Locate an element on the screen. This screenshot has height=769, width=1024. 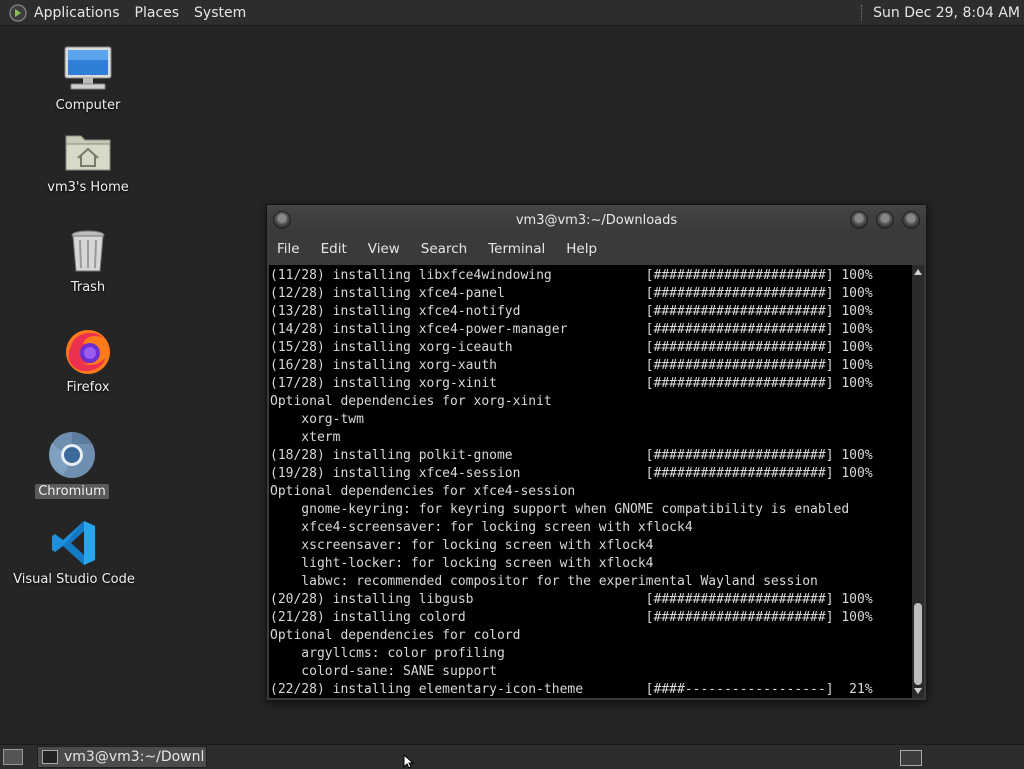
desktop-icon-label: Chromium is located at coordinates (72, 491).